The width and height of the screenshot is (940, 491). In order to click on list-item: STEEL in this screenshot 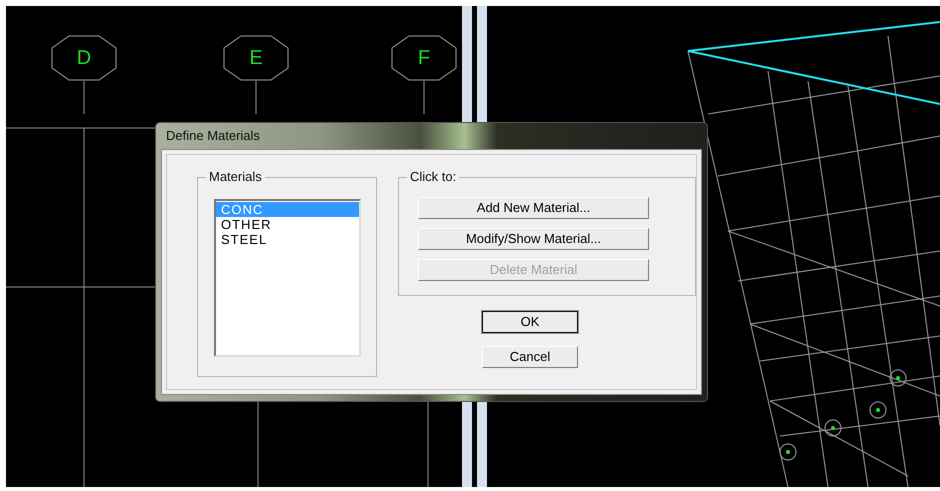, I will do `click(287, 239)`.